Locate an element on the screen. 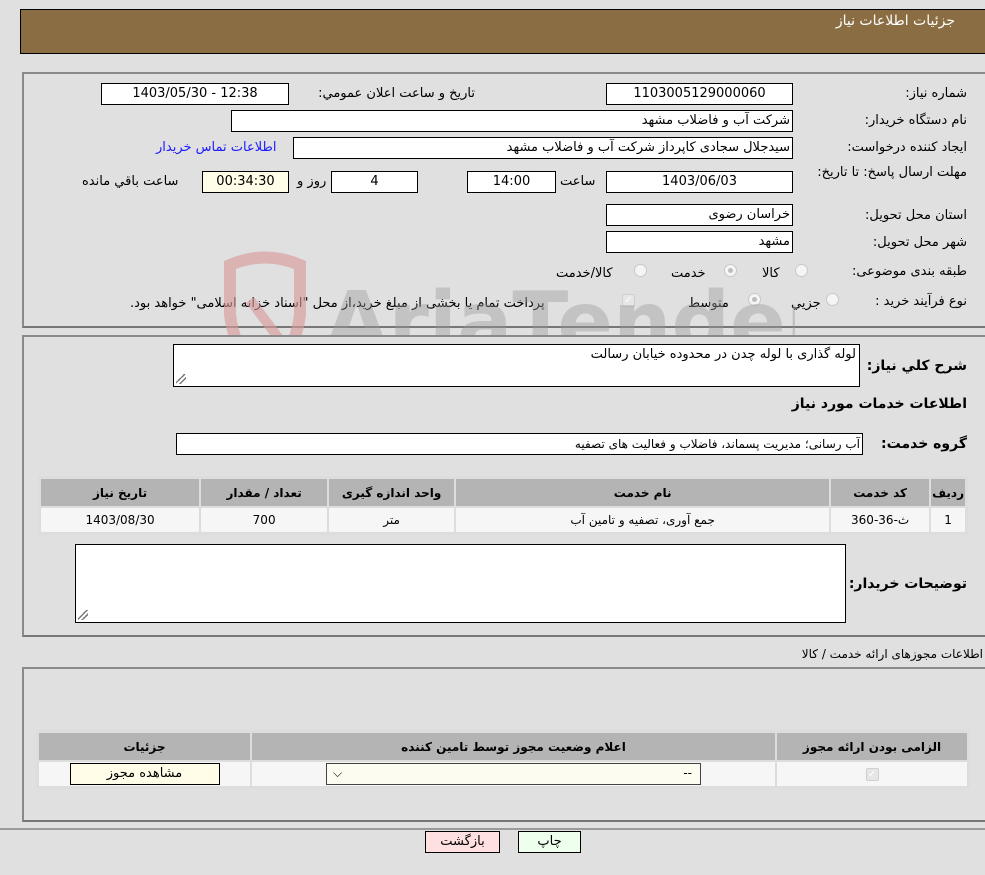 This screenshot has height=875, width=985. permit-status-select: ⌵ -- is located at coordinates (513, 774).